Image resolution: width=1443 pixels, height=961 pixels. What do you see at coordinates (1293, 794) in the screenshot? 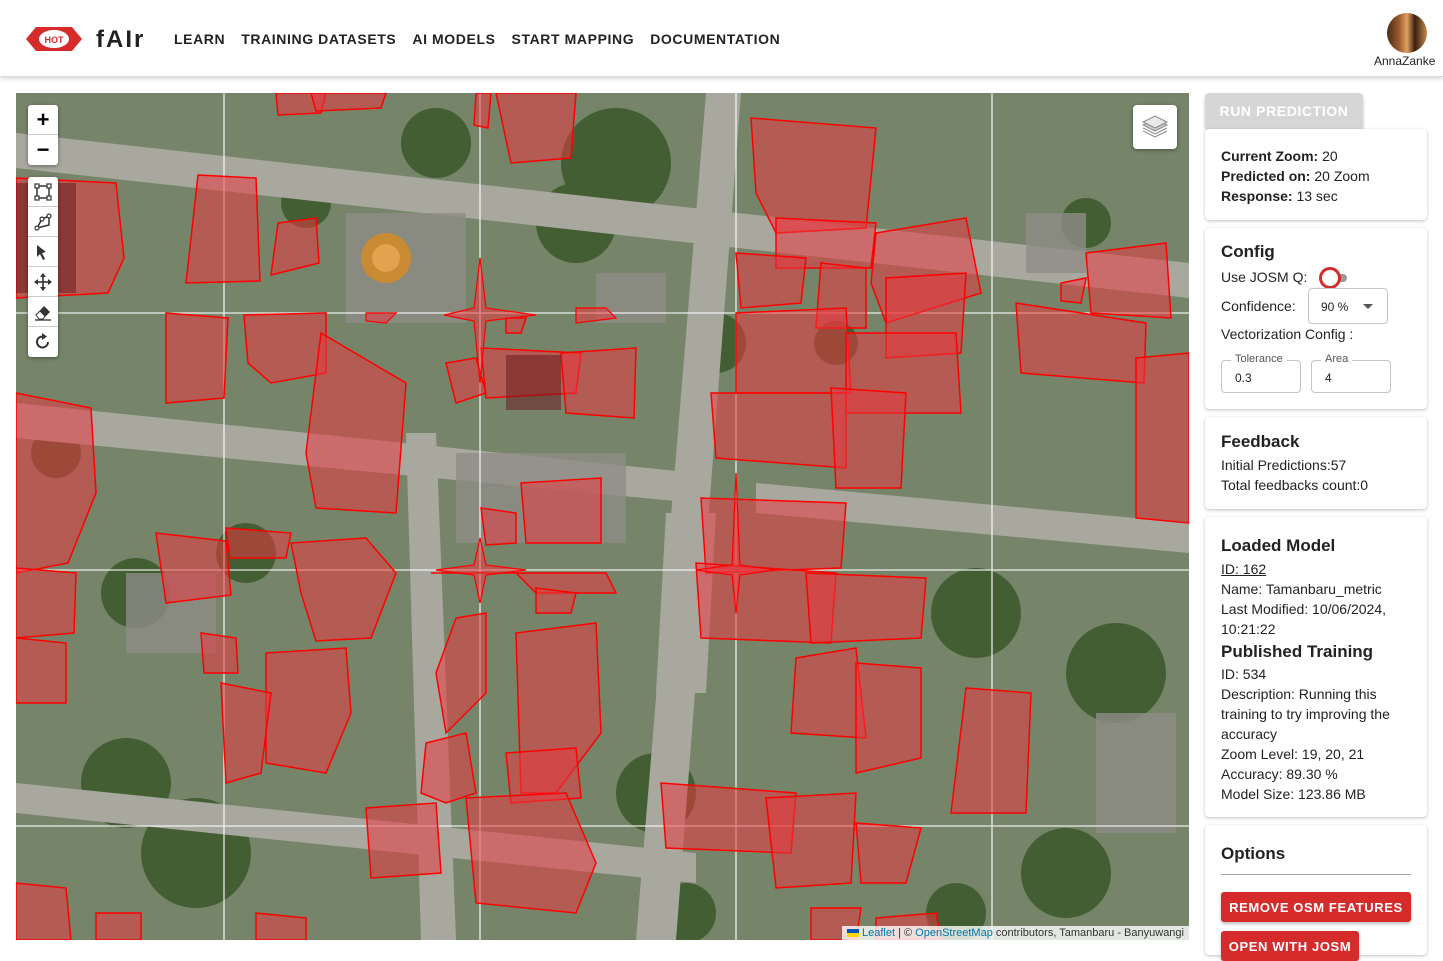
I see `model-size: Model Size: 123.86 MB` at bounding box center [1293, 794].